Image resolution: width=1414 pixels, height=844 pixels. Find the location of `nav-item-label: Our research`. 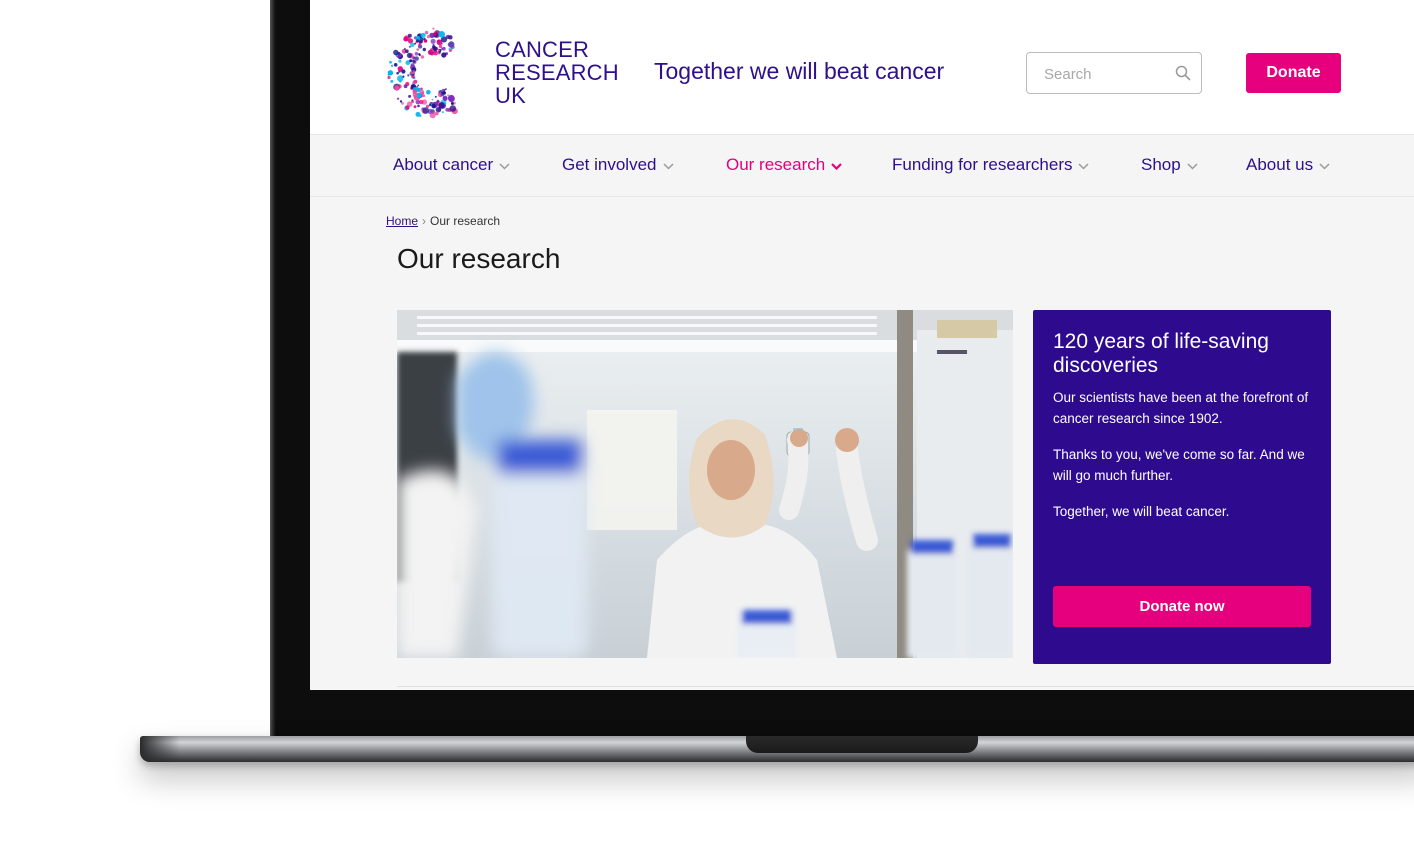

nav-item-label: Our research is located at coordinates (776, 164).